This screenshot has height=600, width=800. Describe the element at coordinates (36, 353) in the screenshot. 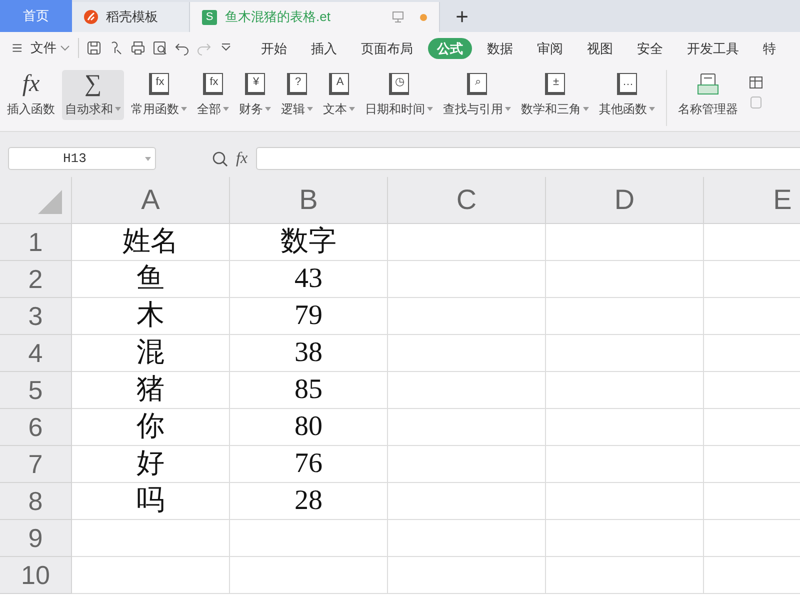

I see `row-header: 4` at that location.